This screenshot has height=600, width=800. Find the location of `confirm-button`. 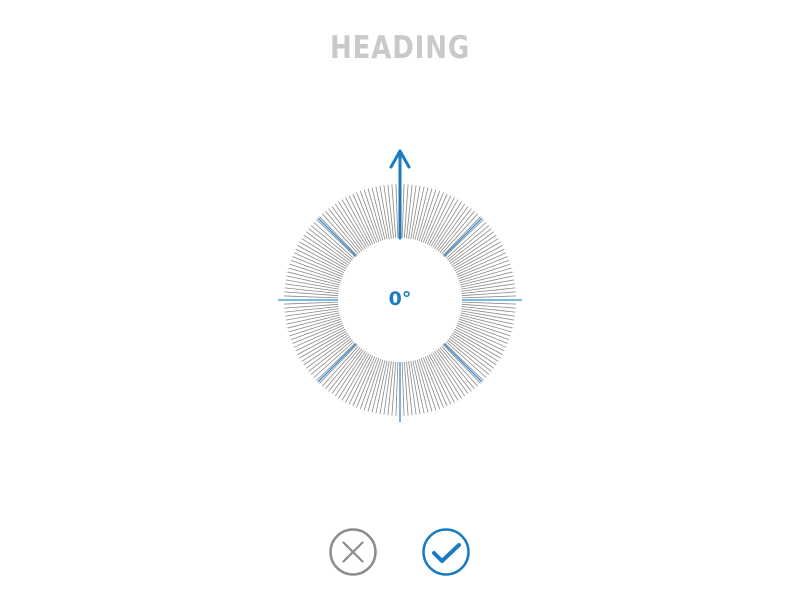

confirm-button is located at coordinates (446, 552).